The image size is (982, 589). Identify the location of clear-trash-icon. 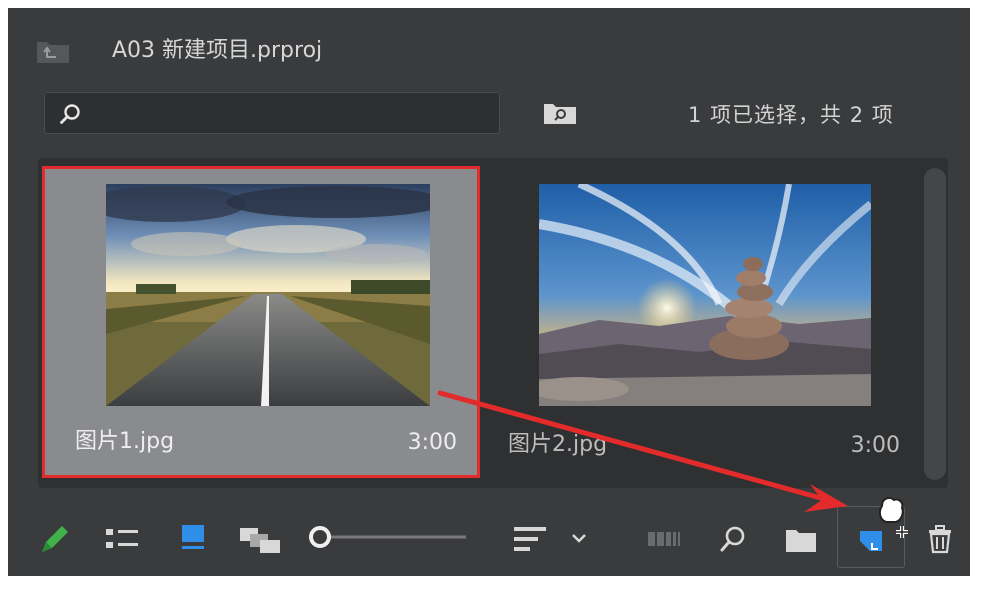
(940, 539).